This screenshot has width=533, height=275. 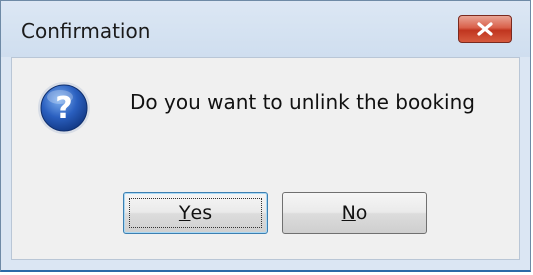 I want to click on yes-button: Yes, so click(x=195, y=213).